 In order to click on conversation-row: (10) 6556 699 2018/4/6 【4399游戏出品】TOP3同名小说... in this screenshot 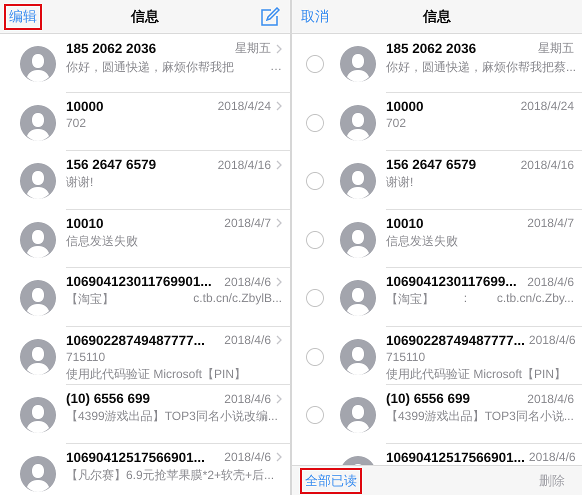, I will do `click(437, 414)`.